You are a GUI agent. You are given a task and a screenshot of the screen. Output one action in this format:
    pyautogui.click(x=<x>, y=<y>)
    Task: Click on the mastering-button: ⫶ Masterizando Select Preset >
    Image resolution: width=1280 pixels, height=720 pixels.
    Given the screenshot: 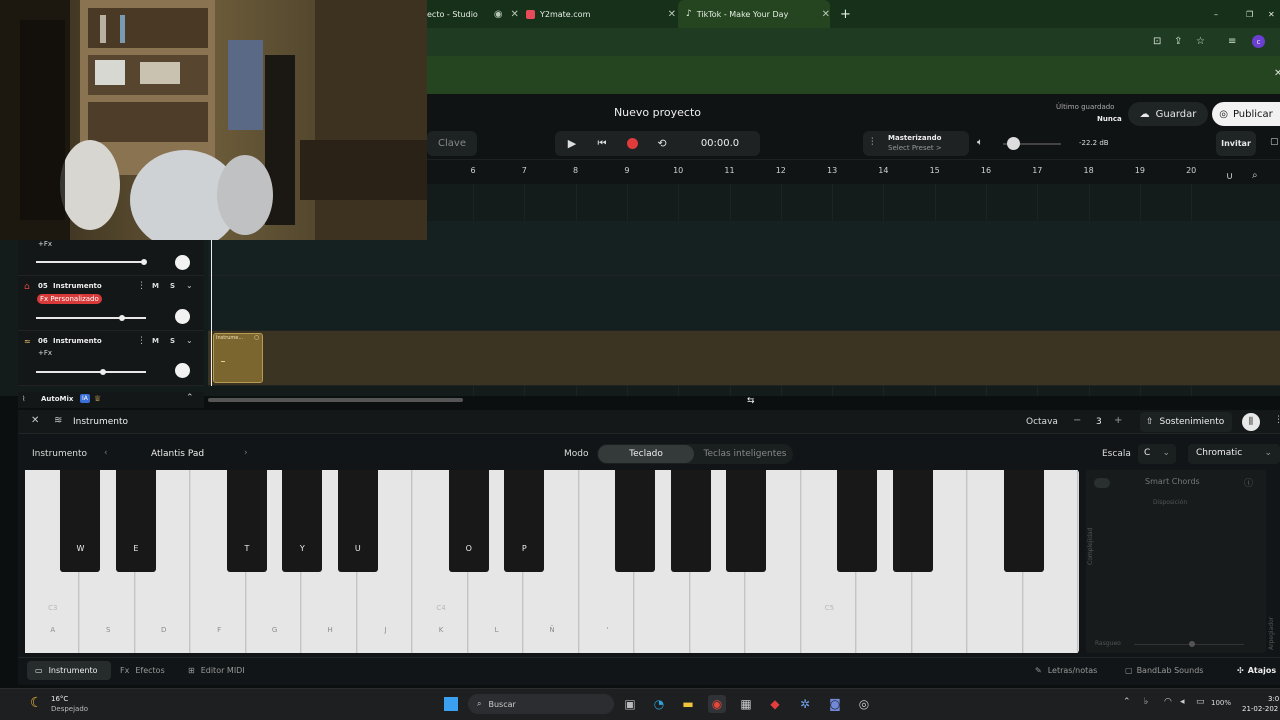 What is the action you would take?
    pyautogui.click(x=916, y=143)
    